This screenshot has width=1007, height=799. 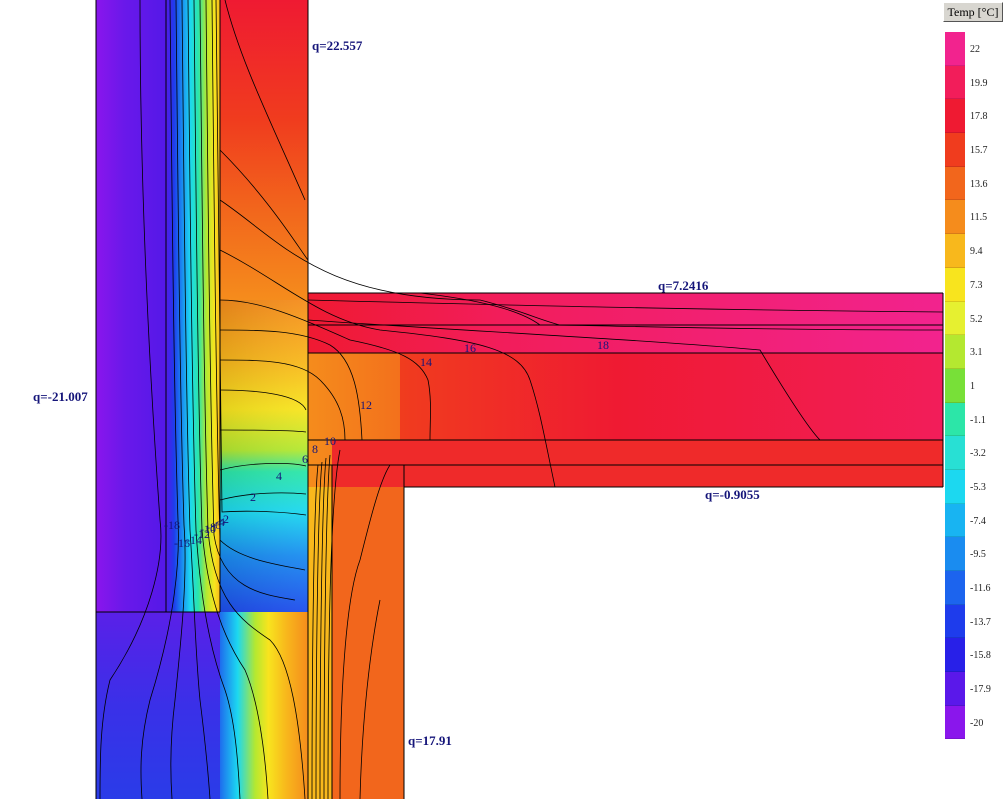 I want to click on legend-label: 7.3, so click(x=976, y=285).